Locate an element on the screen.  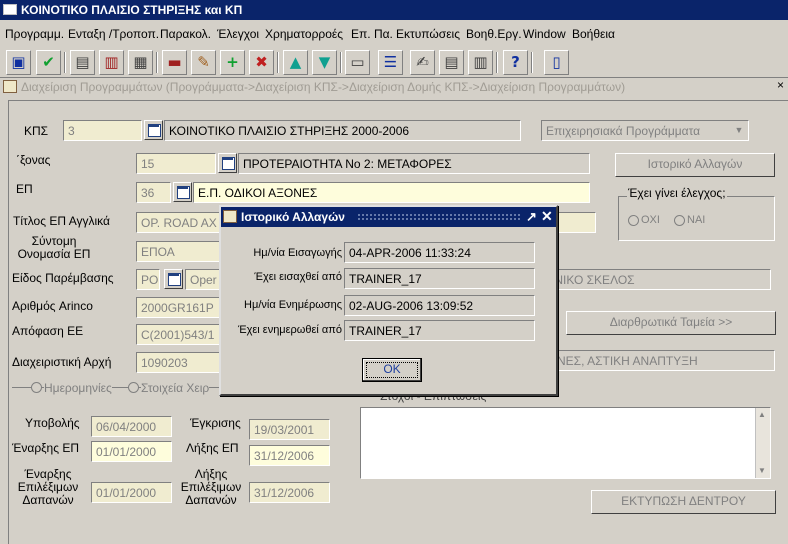
enter-query-button: ▤ is located at coordinates (82, 62).